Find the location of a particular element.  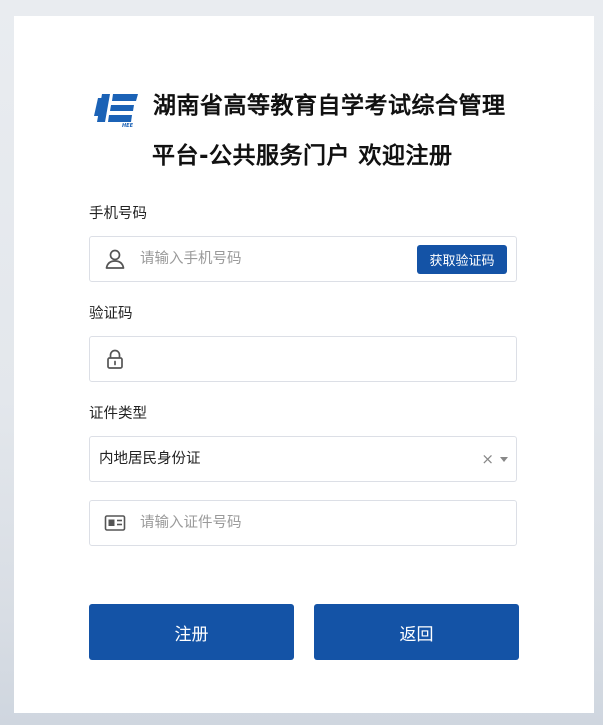

user-icon is located at coordinates (115, 259).